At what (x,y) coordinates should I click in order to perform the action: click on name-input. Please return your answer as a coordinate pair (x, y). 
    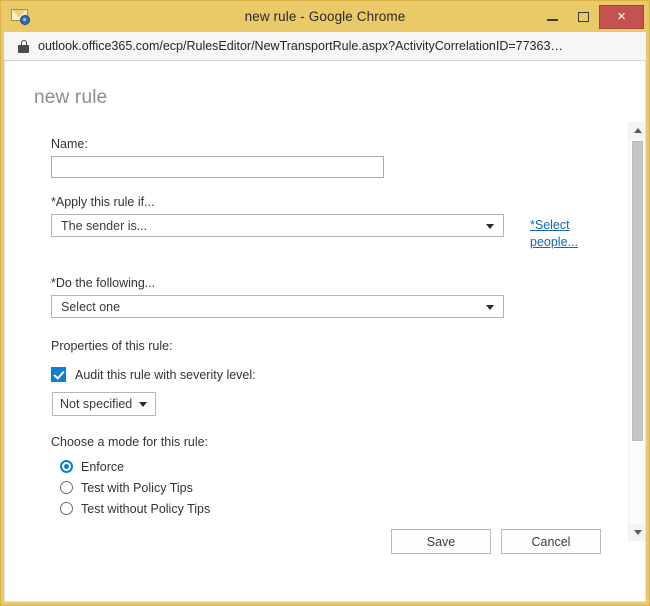
    Looking at the image, I should click on (217, 167).